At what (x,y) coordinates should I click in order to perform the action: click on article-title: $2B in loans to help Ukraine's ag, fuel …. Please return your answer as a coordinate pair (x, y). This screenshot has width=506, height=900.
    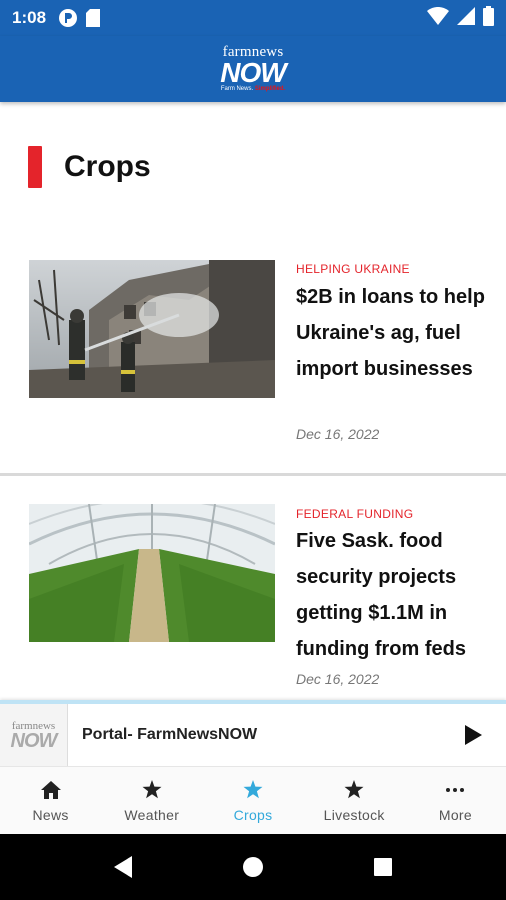
    Looking at the image, I should click on (396, 333).